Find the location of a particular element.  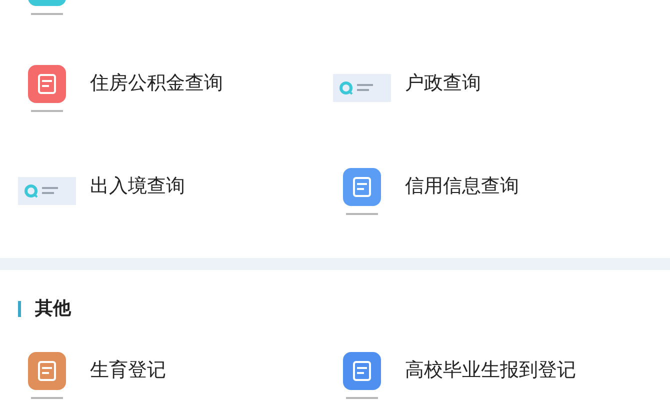

service-title: 出入境查询 is located at coordinates (137, 186).